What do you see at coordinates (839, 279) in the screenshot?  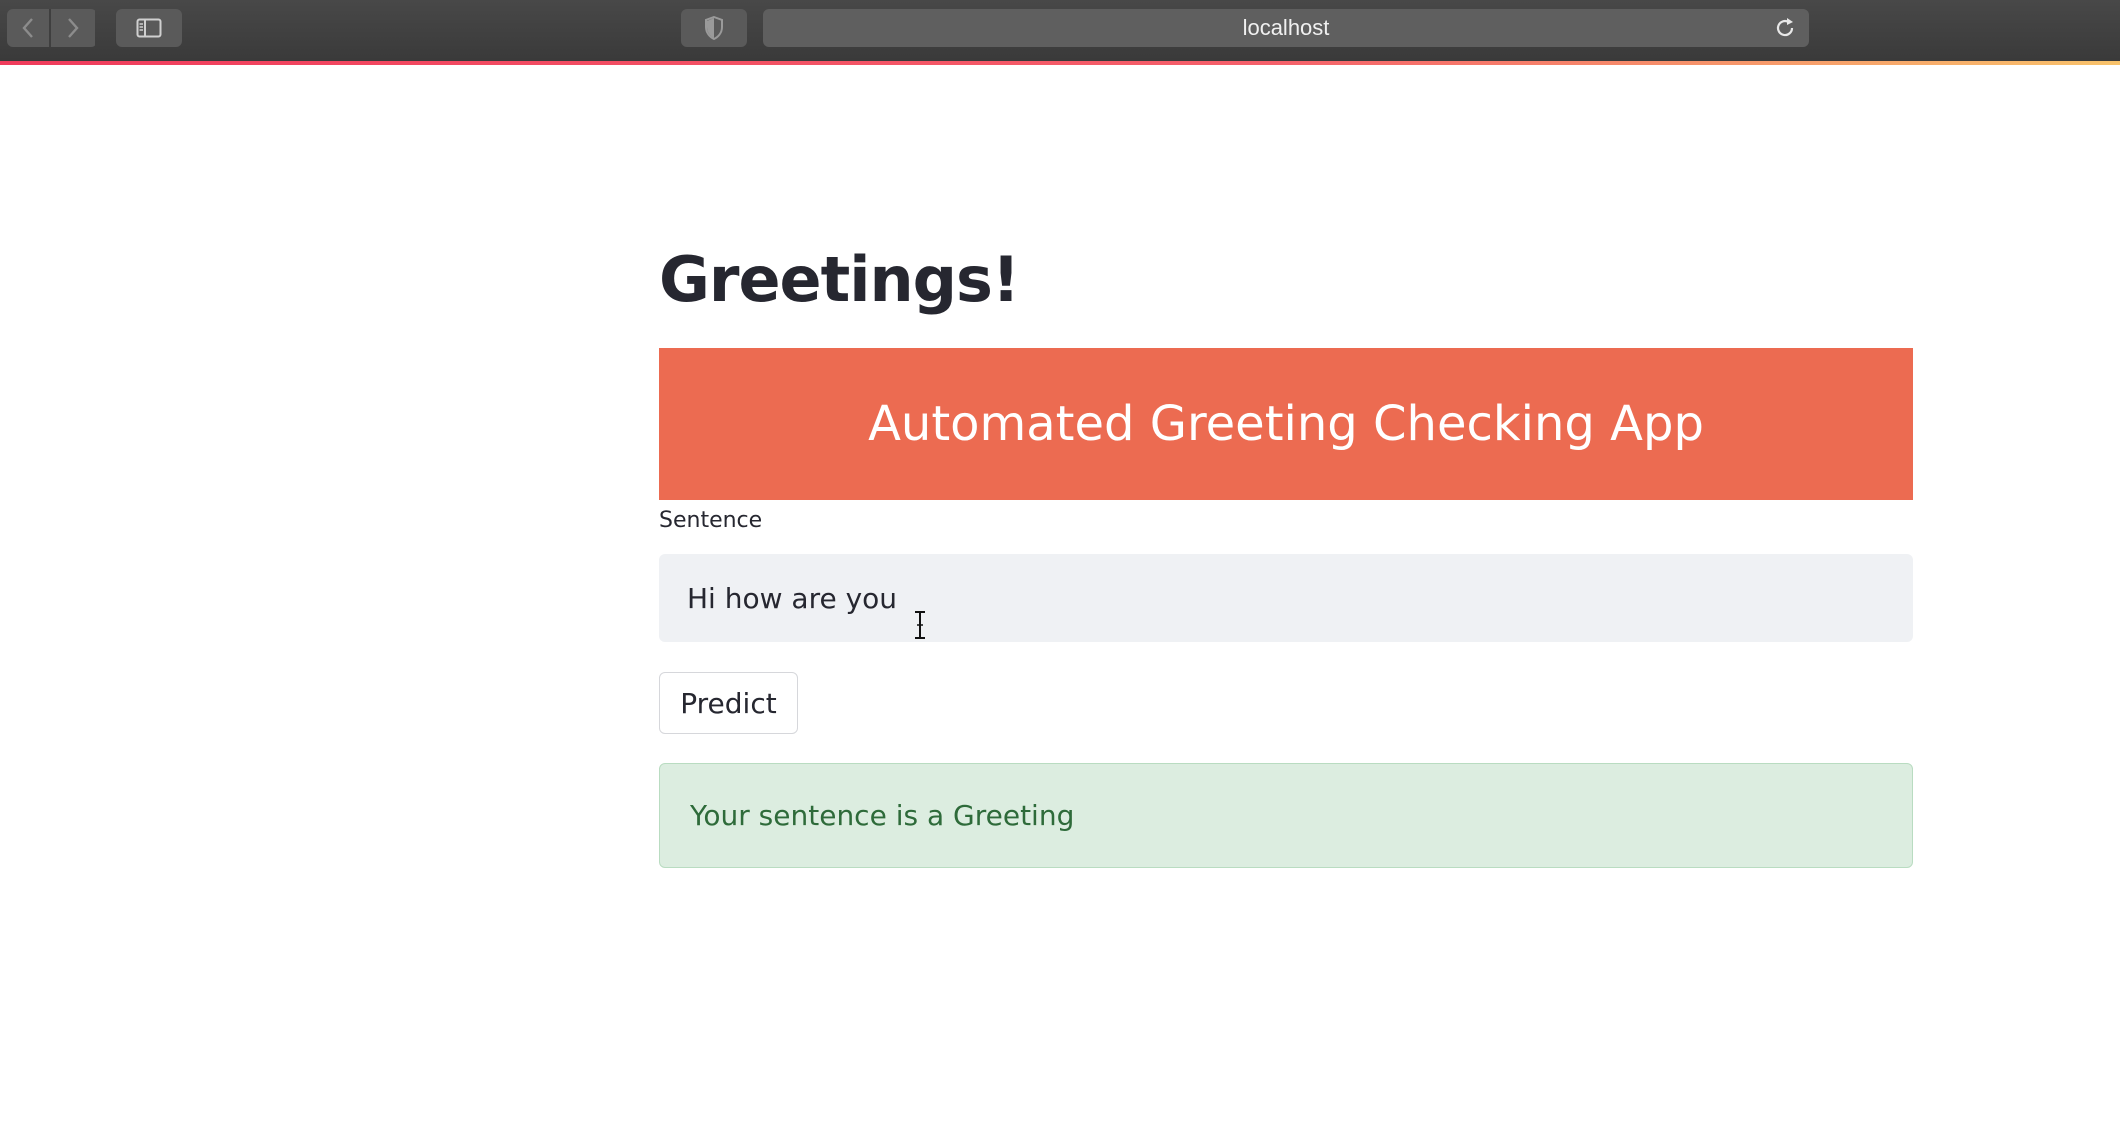 I see `page-title: Greetings!` at bounding box center [839, 279].